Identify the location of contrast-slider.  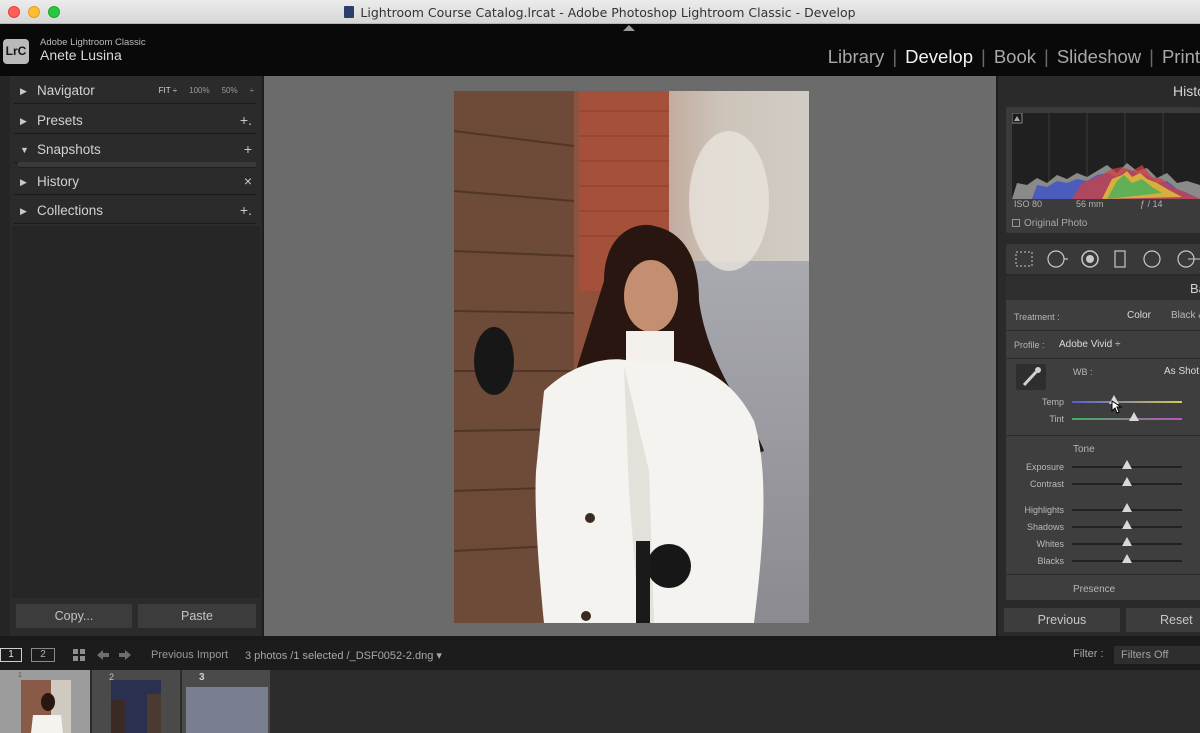
(1127, 481).